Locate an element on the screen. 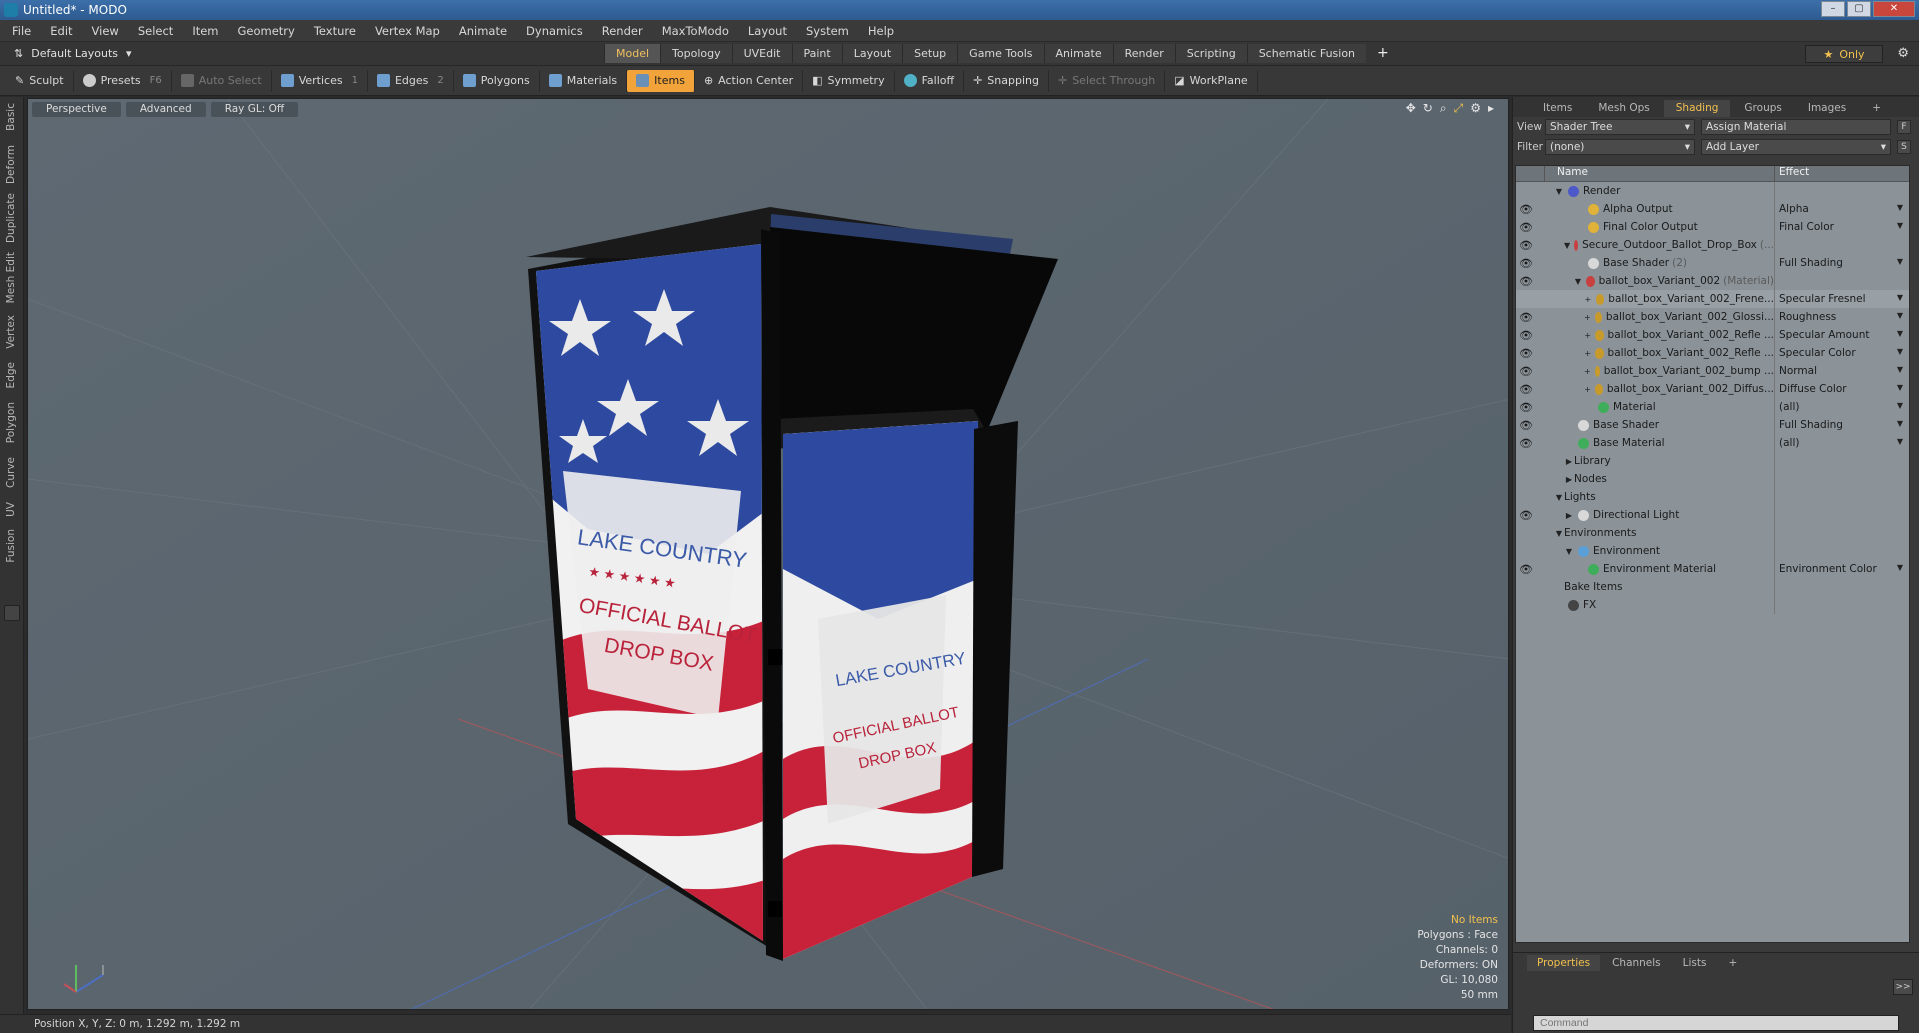  strip-tab-vertex: Vertex is located at coordinates (11, 332).